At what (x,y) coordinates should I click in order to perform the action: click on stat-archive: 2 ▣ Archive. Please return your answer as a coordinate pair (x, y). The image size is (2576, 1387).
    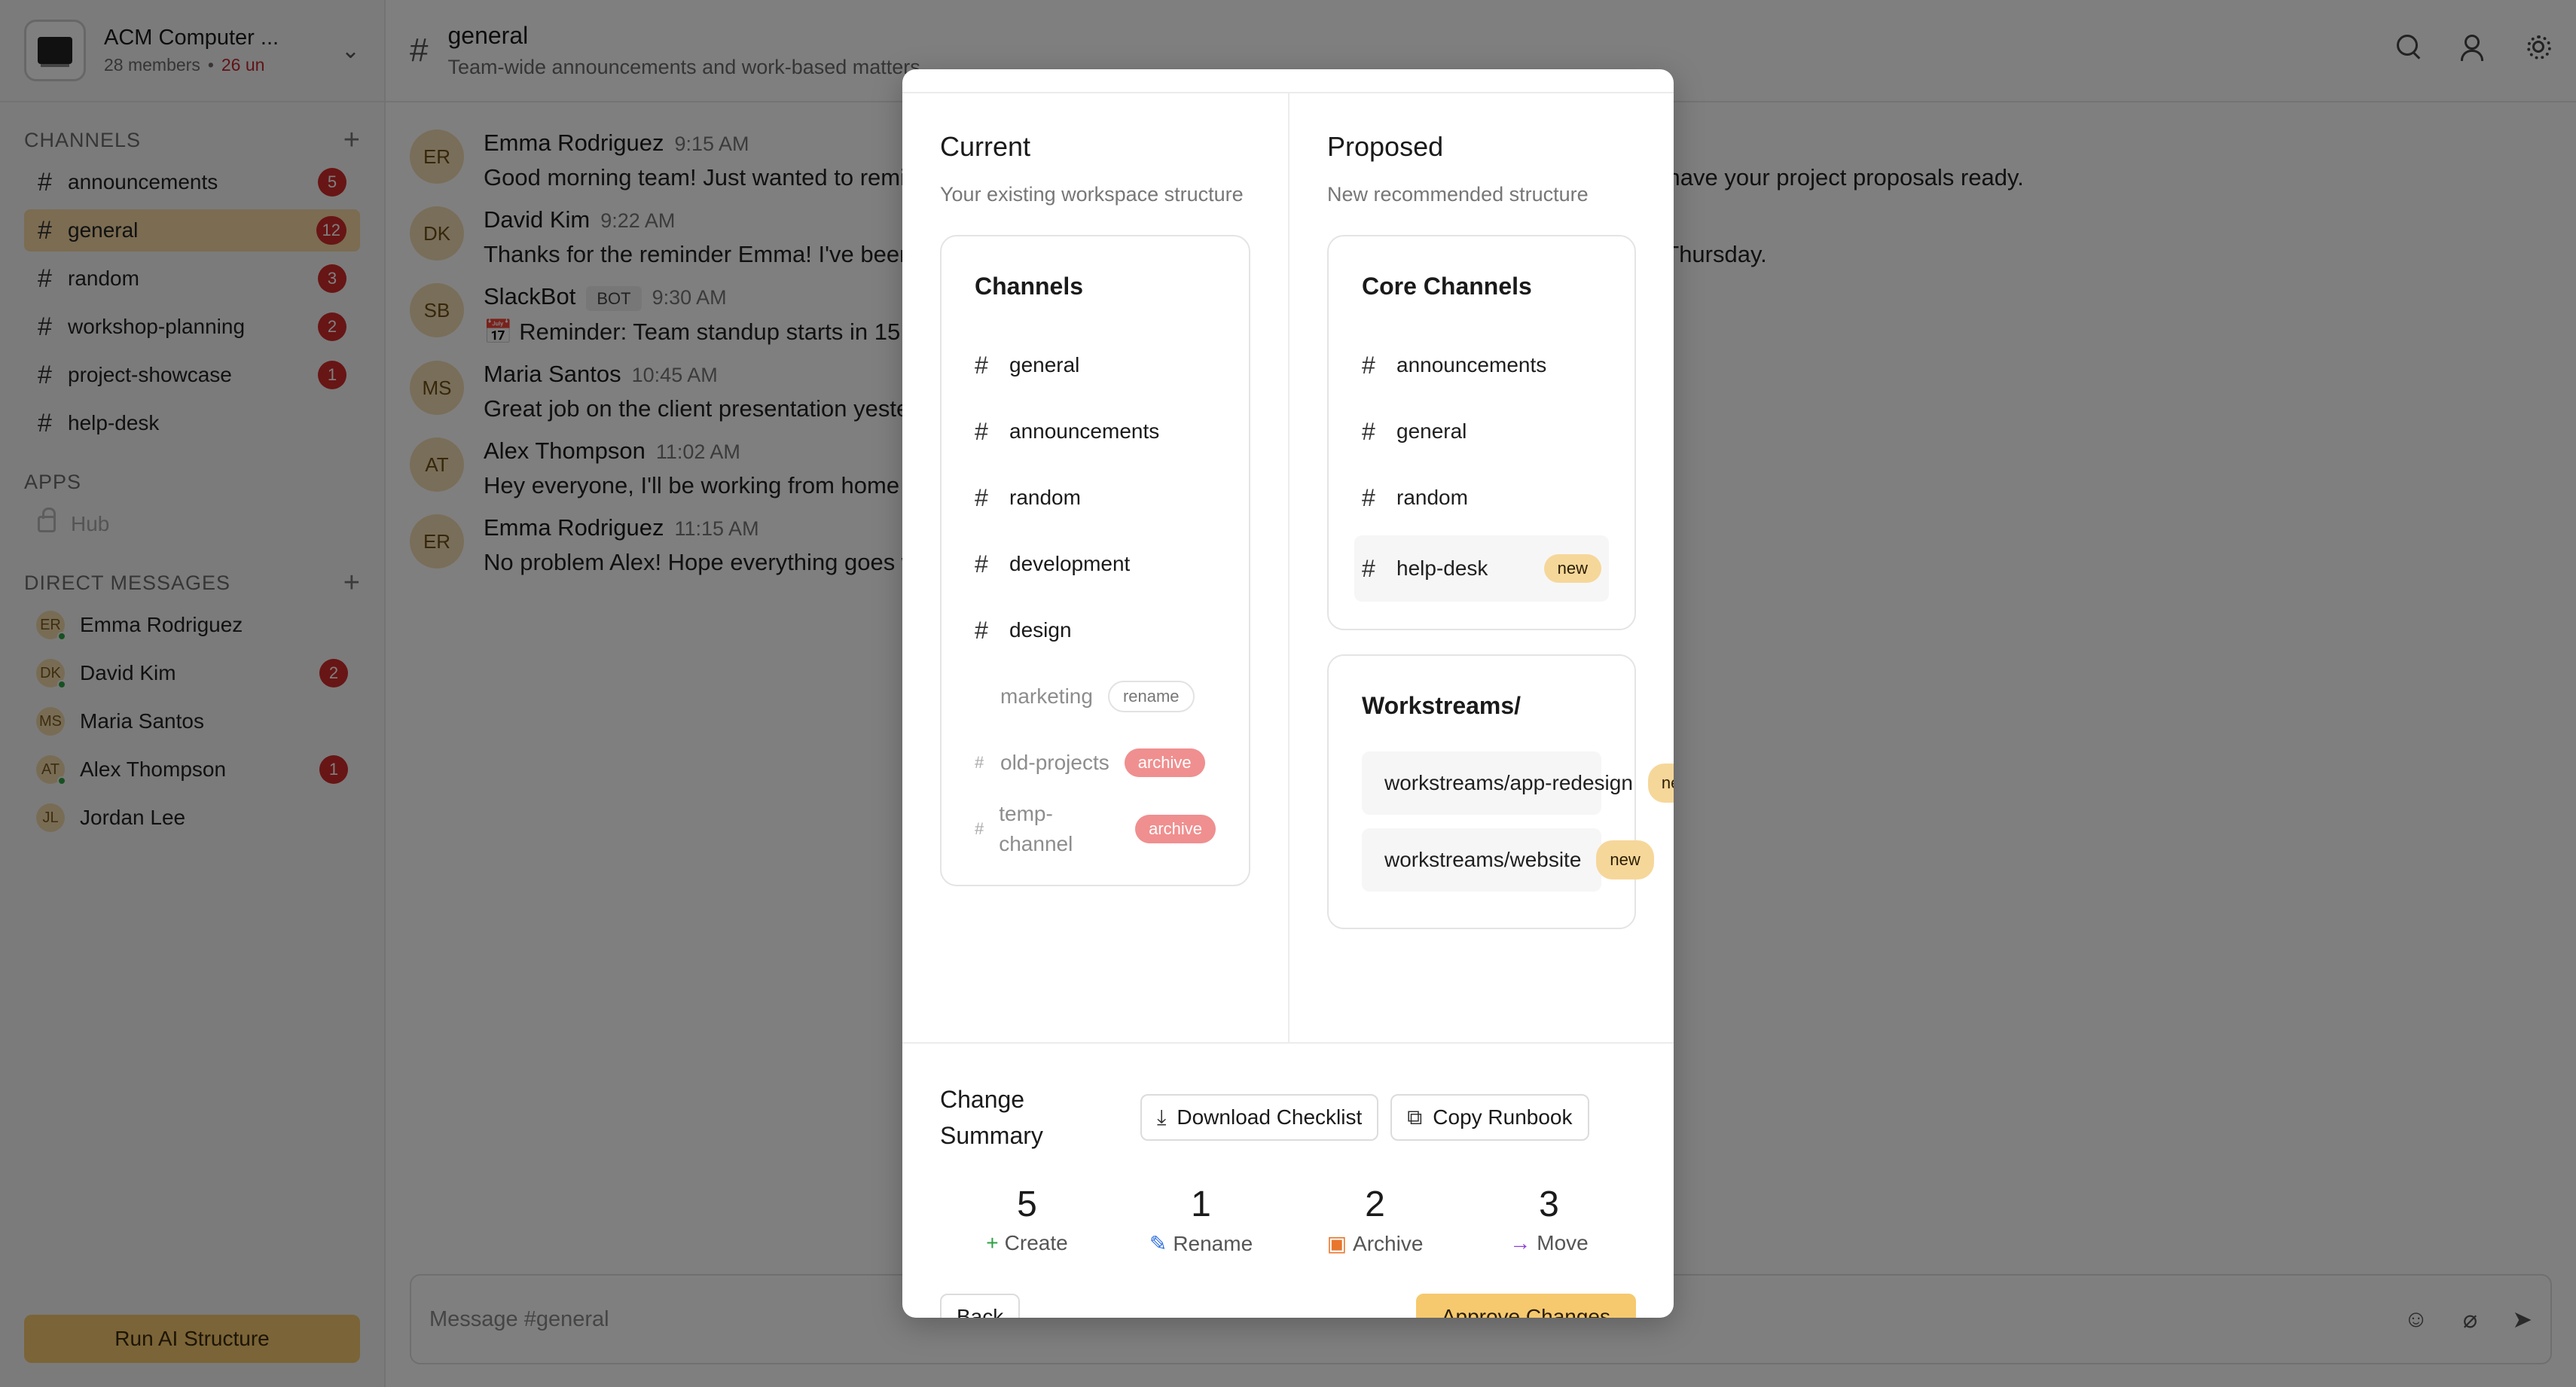
    Looking at the image, I should click on (1375, 1220).